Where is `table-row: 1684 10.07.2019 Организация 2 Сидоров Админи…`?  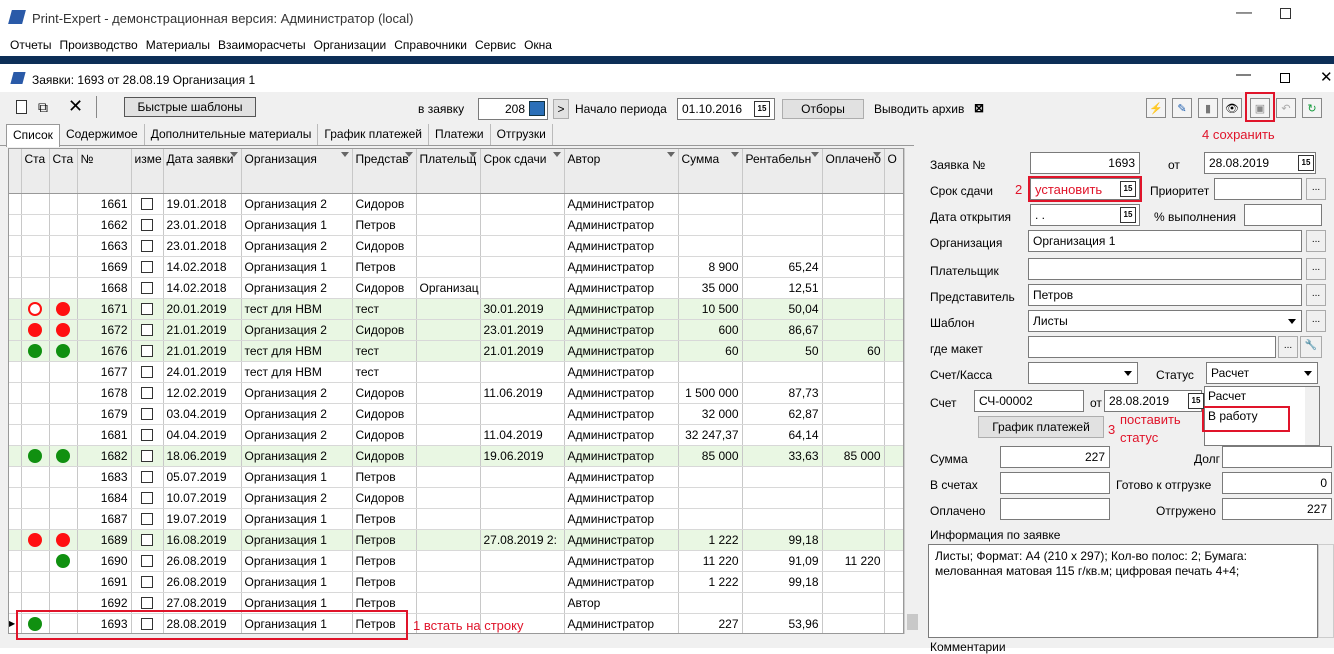 table-row: 1684 10.07.2019 Организация 2 Сидоров Админи… is located at coordinates (456, 498).